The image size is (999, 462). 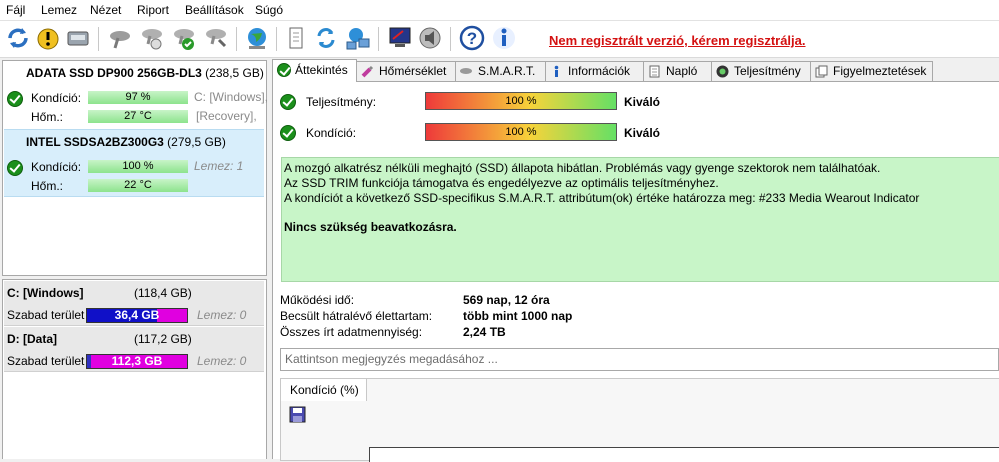 I want to click on uptime-value: 569 nap, 12 óra, so click(x=506, y=300).